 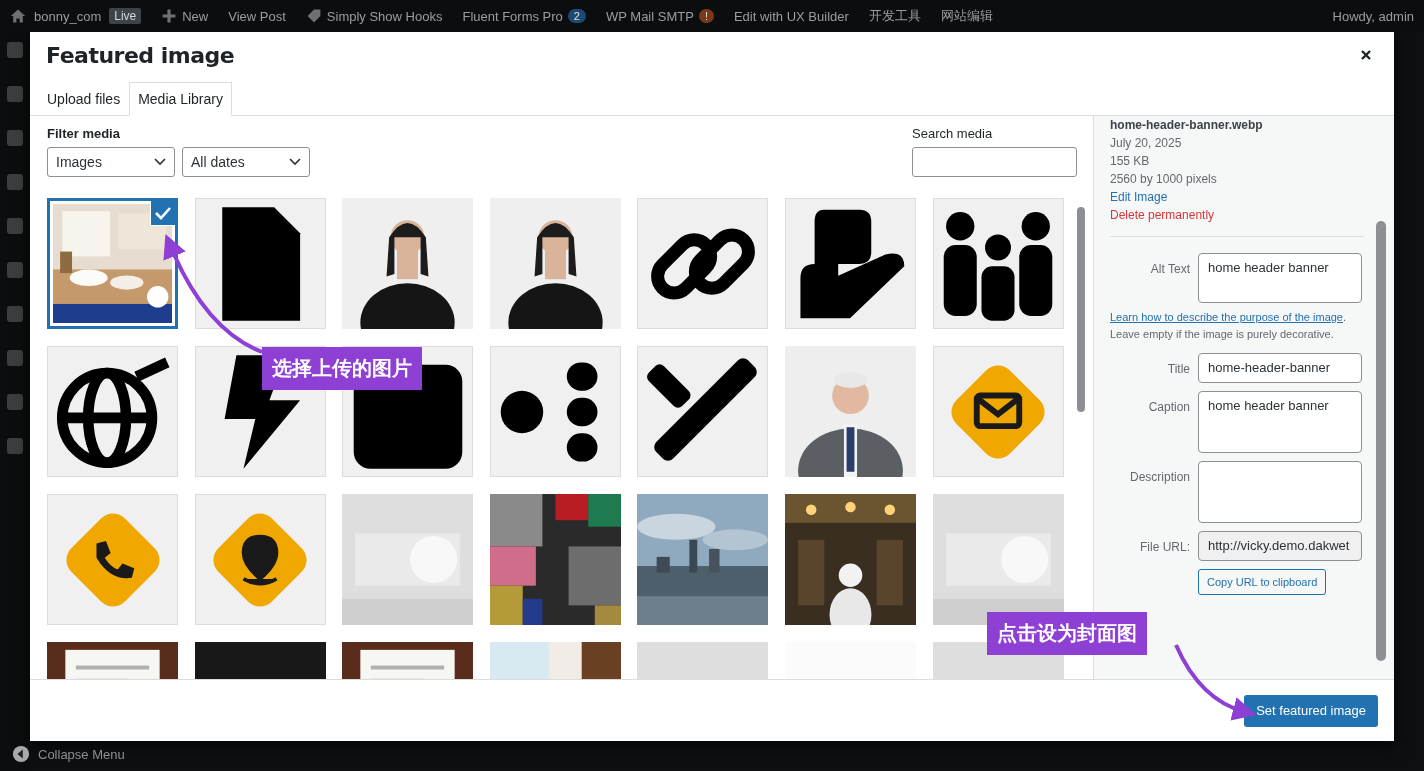 I want to click on count-badge: !, so click(x=706, y=16).